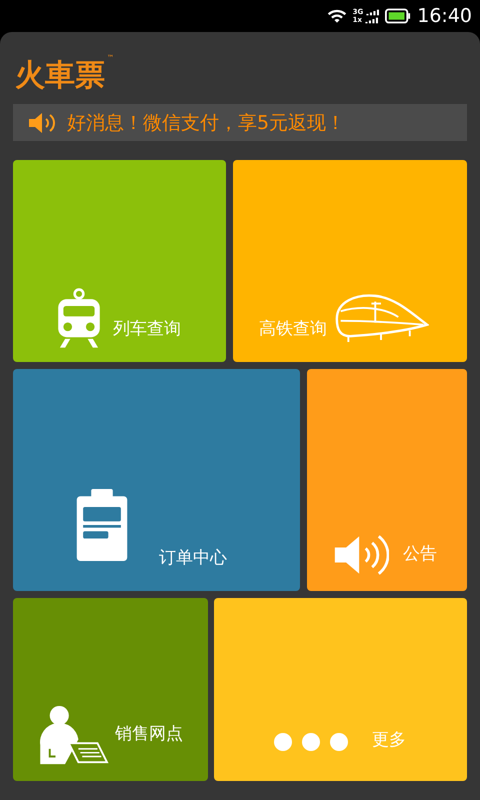 Image resolution: width=480 pixels, height=800 pixels. I want to click on menu-tile: 公告, so click(387, 480).